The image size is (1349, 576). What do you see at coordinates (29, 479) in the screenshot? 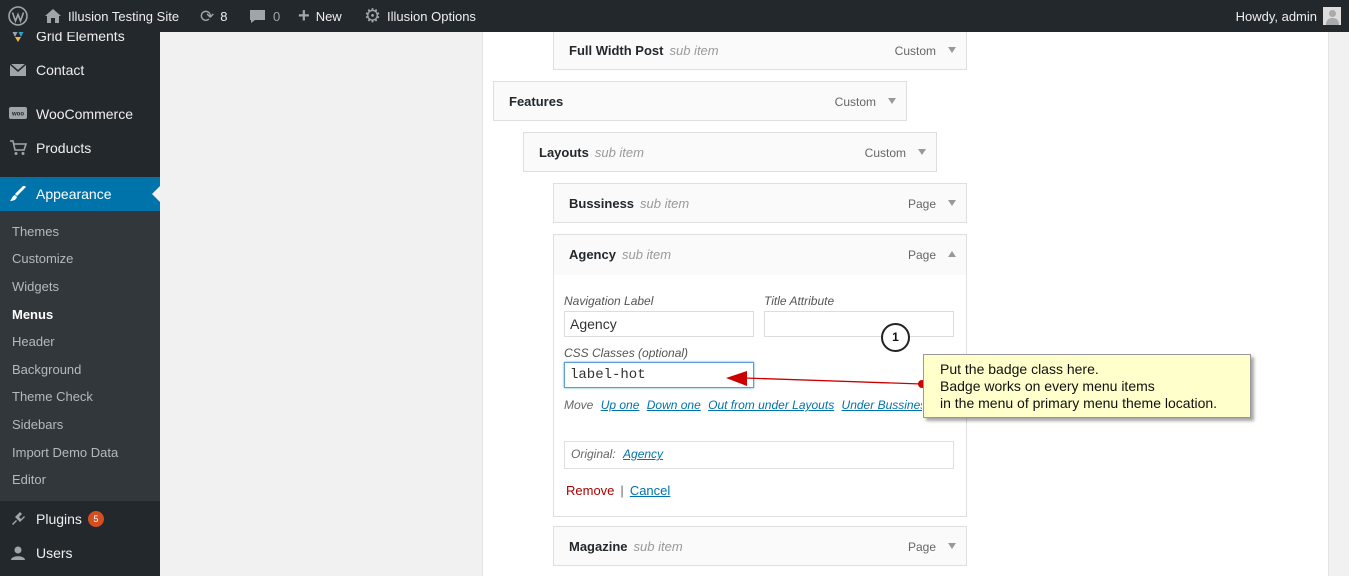
I see `submenu-editor: Editor` at bounding box center [29, 479].